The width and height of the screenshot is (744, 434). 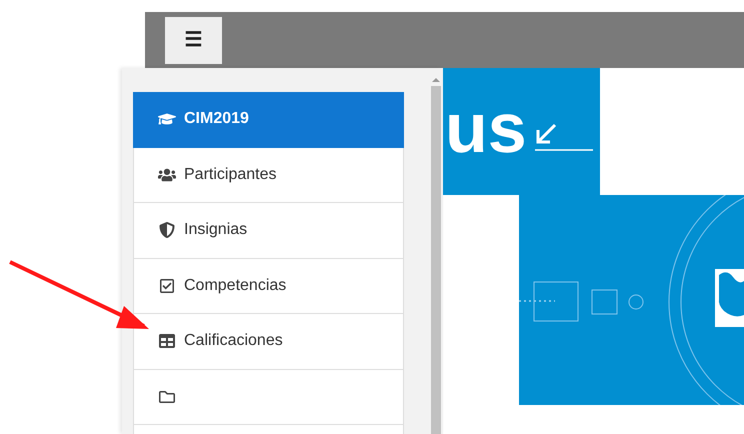 I want to click on sidebar-item: Participantes, so click(x=268, y=175).